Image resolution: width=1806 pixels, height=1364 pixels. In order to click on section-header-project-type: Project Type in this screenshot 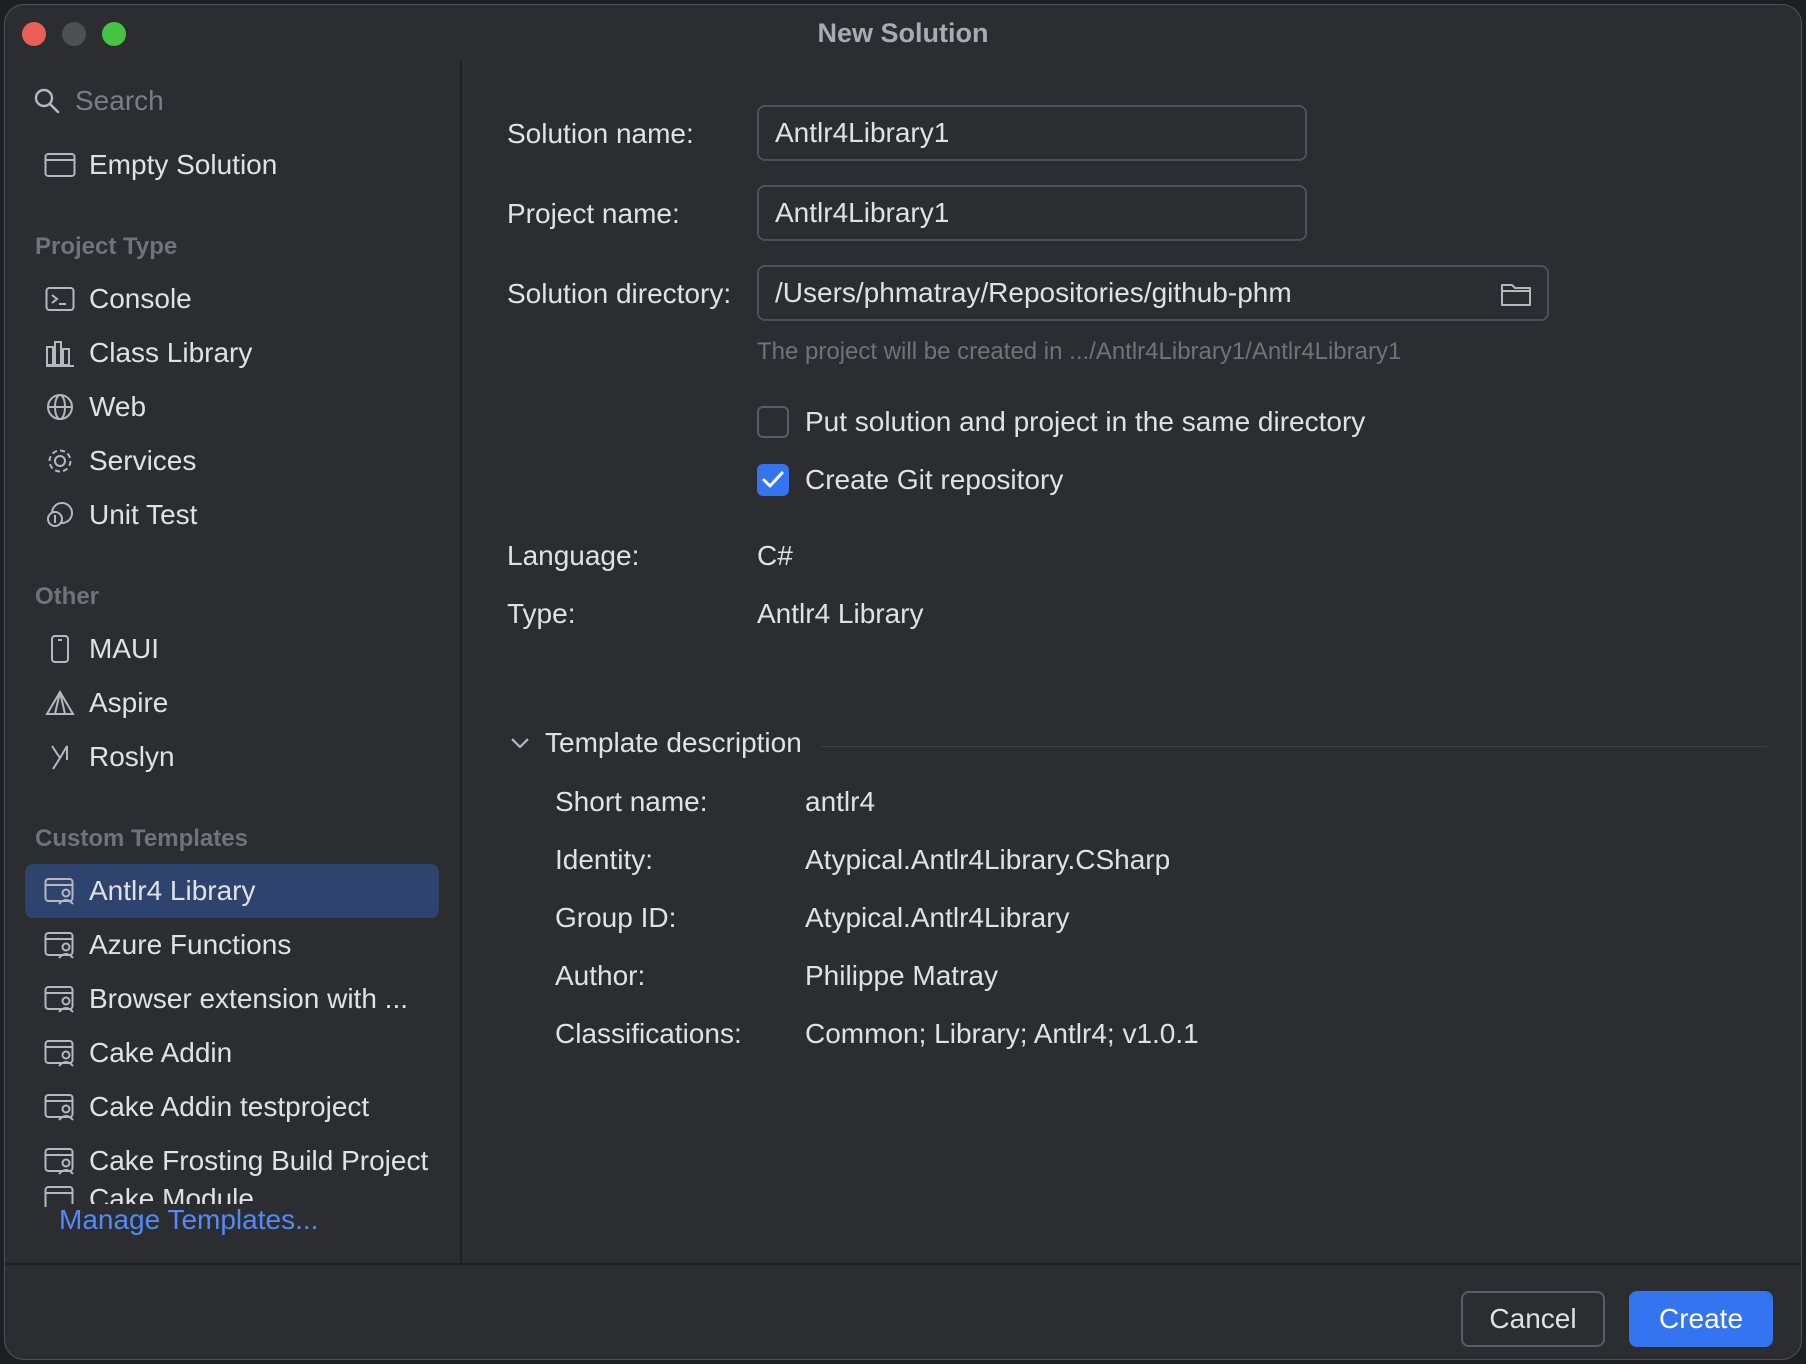, I will do `click(106, 246)`.